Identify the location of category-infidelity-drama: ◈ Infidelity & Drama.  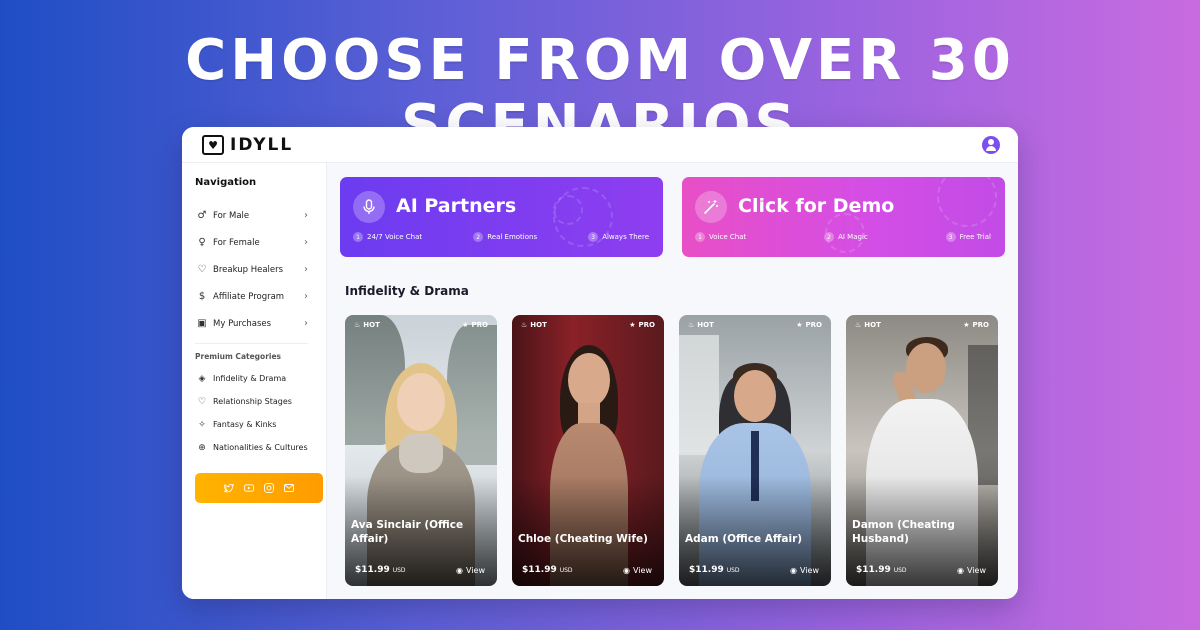
(255, 378).